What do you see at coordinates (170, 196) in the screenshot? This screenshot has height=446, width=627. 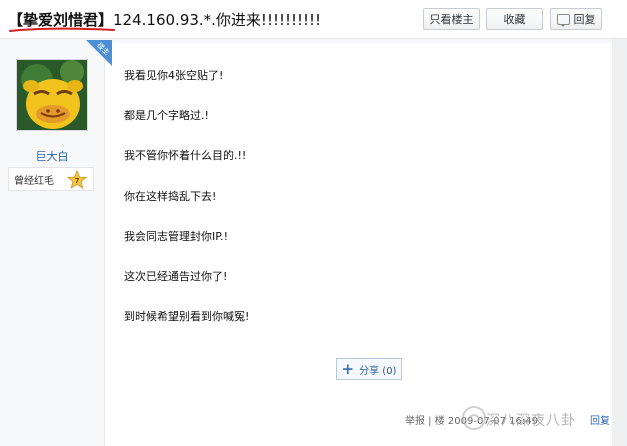 I see `post-line: 你在这样捣乱下去!` at bounding box center [170, 196].